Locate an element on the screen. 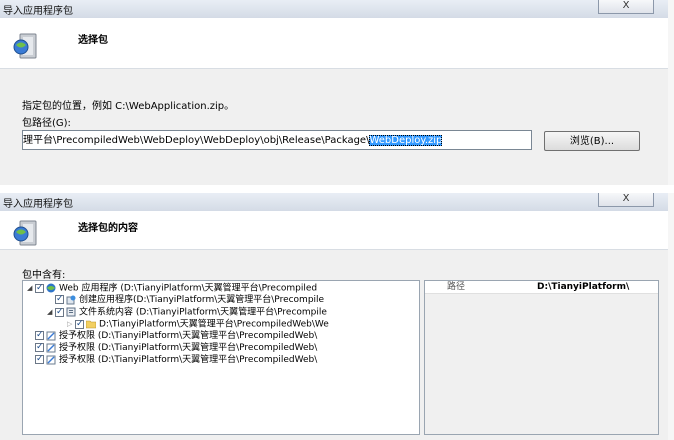 The height and width of the screenshot is (440, 674). package-contents-label: 包中含有: is located at coordinates (44, 275).